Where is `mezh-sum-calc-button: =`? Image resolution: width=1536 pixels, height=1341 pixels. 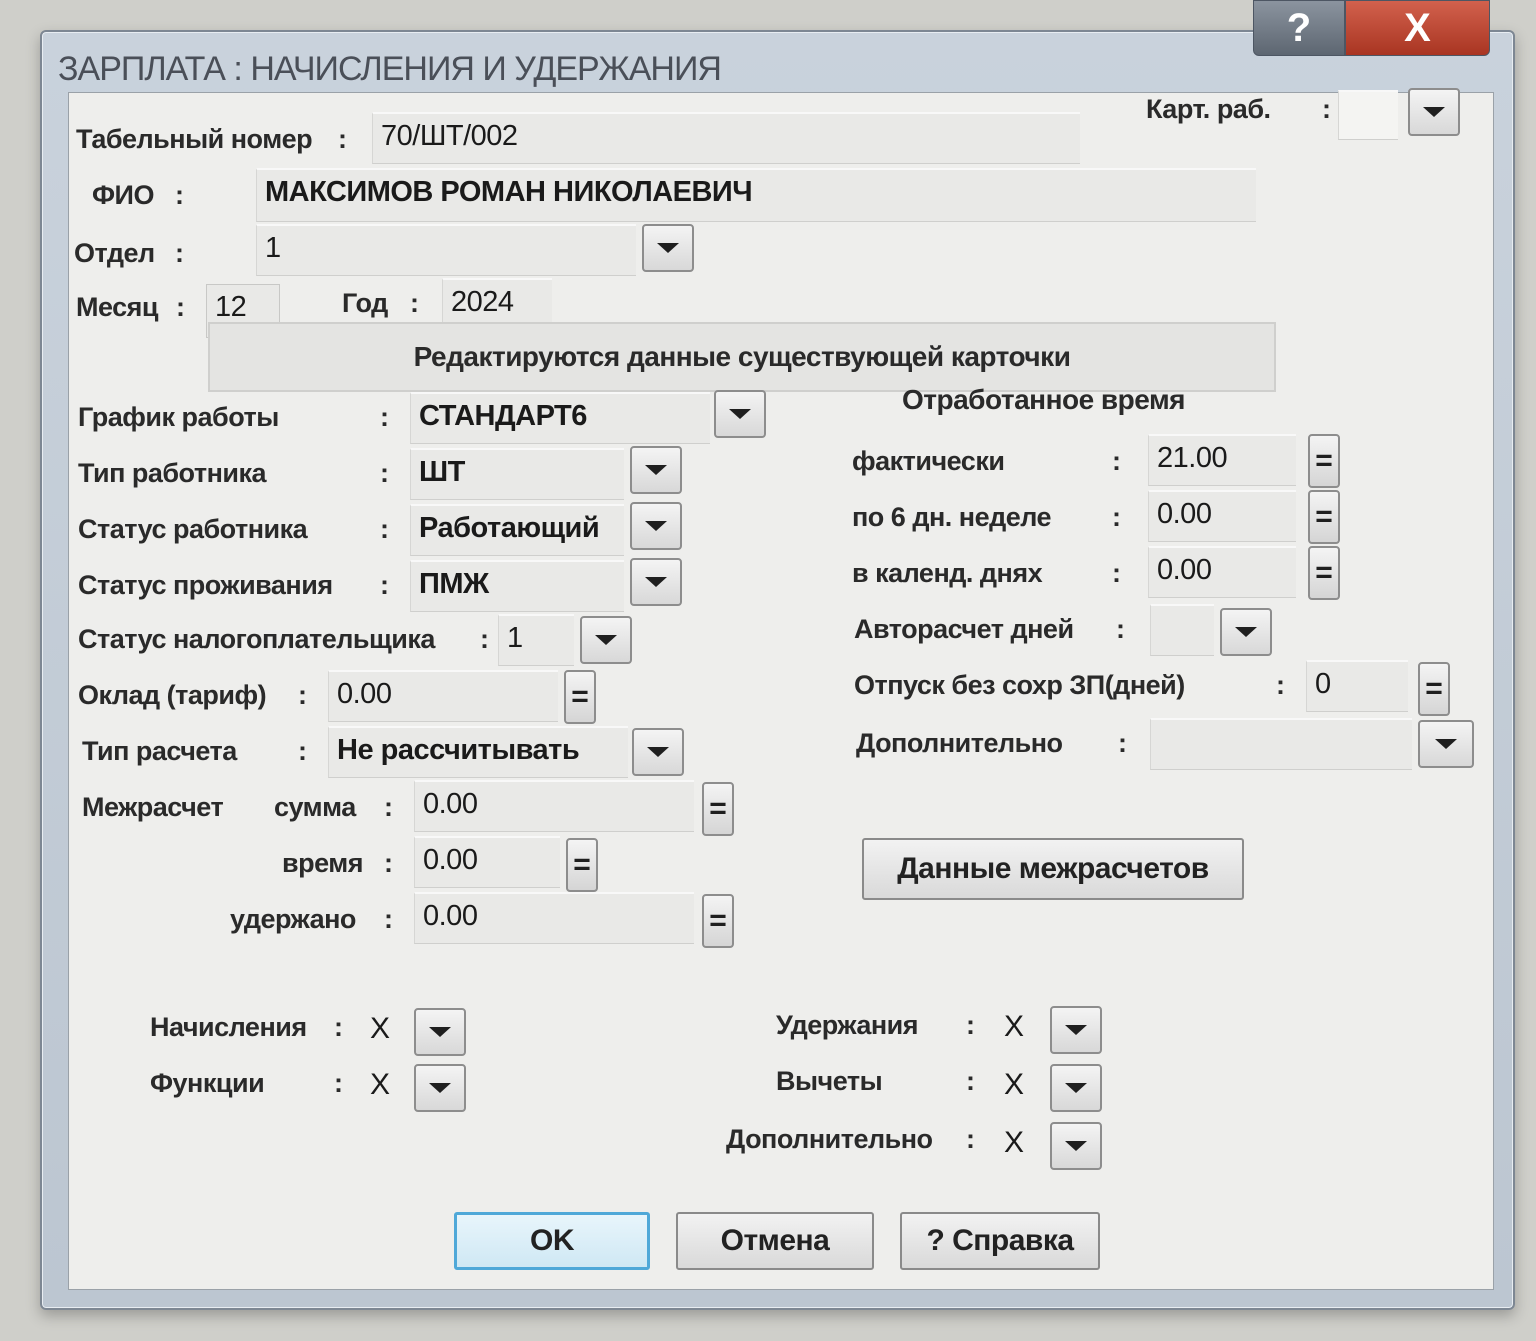 mezh-sum-calc-button: = is located at coordinates (718, 809).